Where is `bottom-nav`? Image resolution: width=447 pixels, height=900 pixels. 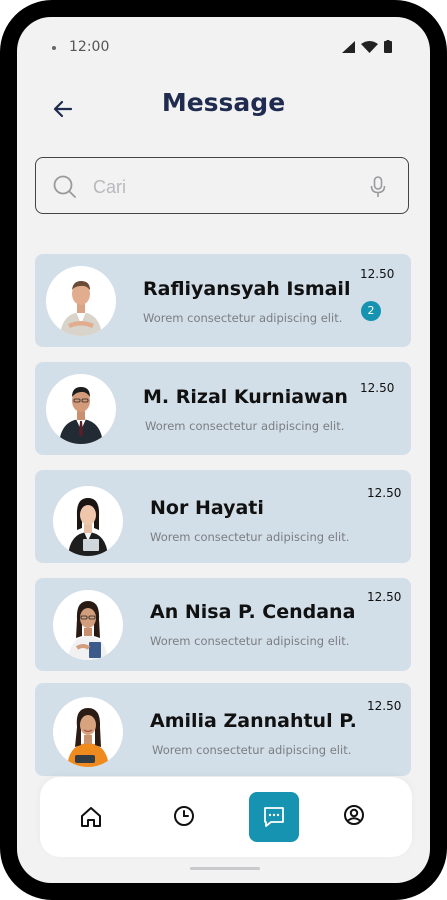 bottom-nav is located at coordinates (226, 817).